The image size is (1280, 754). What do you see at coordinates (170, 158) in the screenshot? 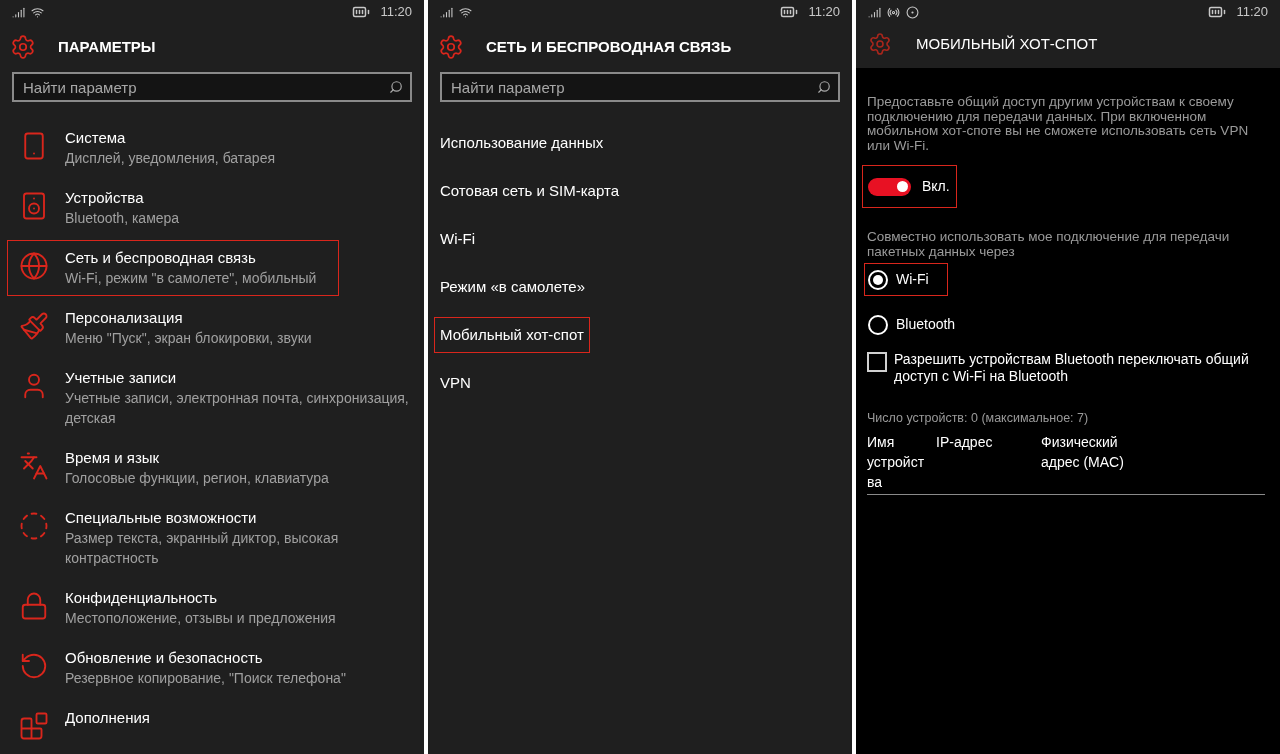
I see `category-subtitle: Дисплей, уведомления, батарея` at bounding box center [170, 158].